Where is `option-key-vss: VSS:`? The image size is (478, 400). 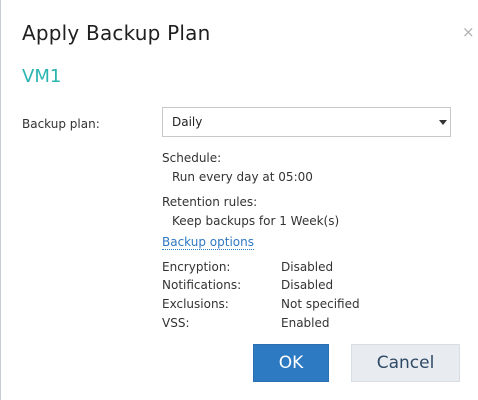
option-key-vss: VSS: is located at coordinates (176, 323).